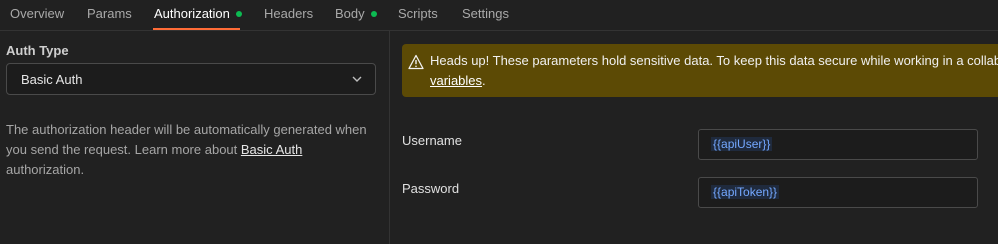  Describe the element at coordinates (45, 169) in the screenshot. I see `help-suffix: authorization.` at that location.